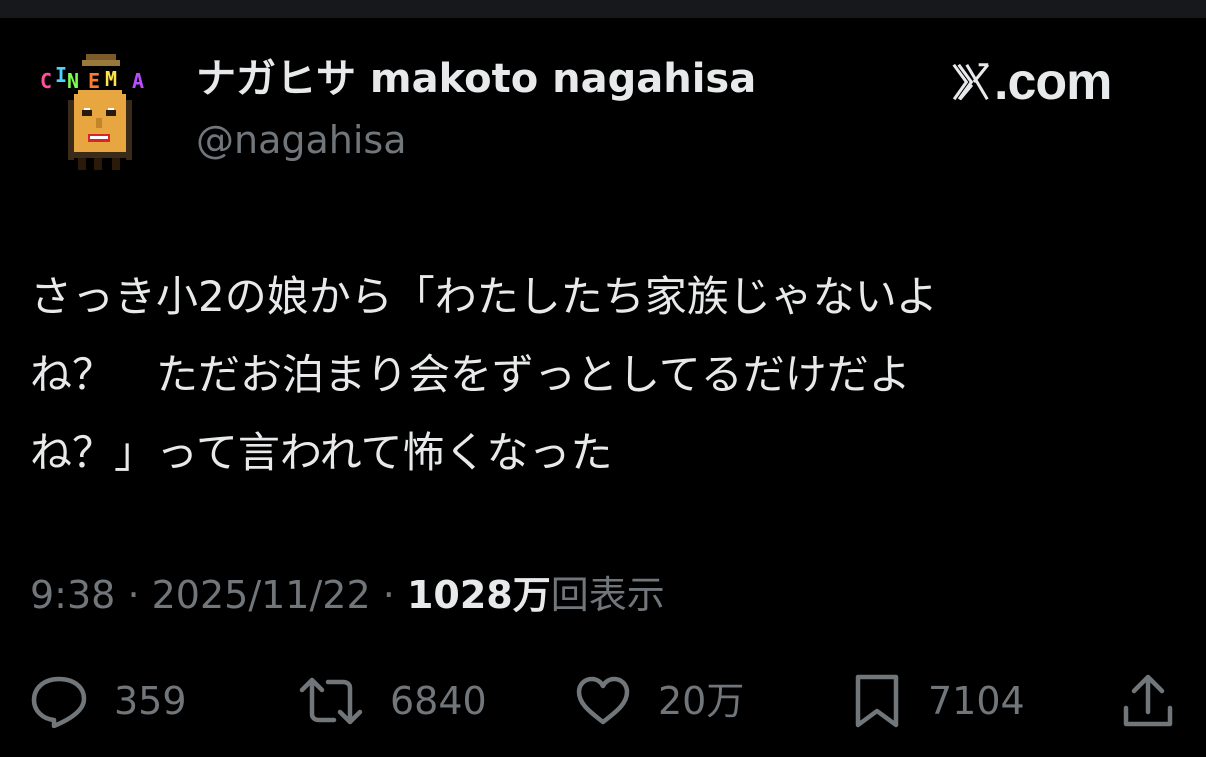 The height and width of the screenshot is (757, 1206). What do you see at coordinates (150, 701) in the screenshot?
I see `reply-count: 359` at bounding box center [150, 701].